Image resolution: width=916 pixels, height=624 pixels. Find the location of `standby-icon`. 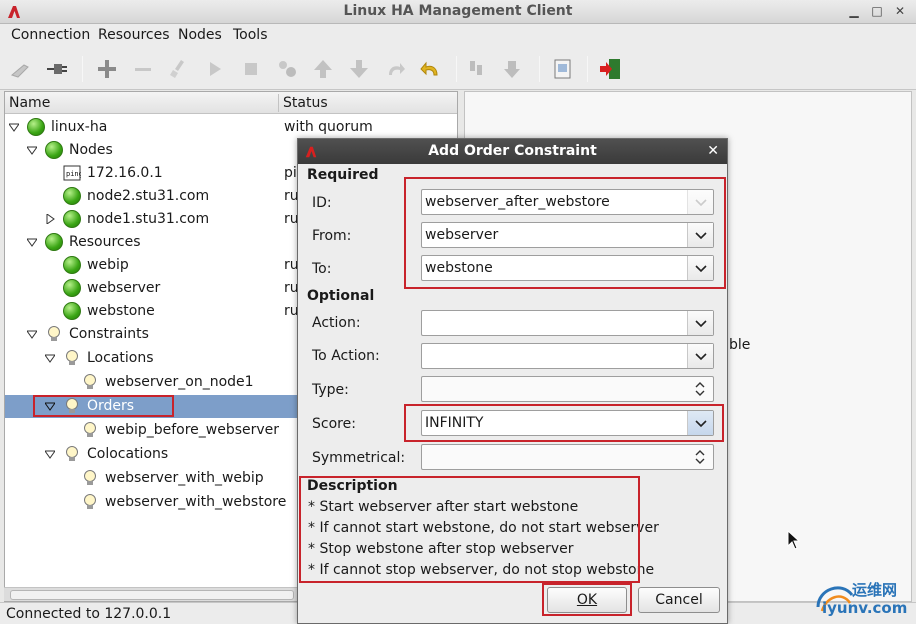

standby-icon is located at coordinates (478, 69).